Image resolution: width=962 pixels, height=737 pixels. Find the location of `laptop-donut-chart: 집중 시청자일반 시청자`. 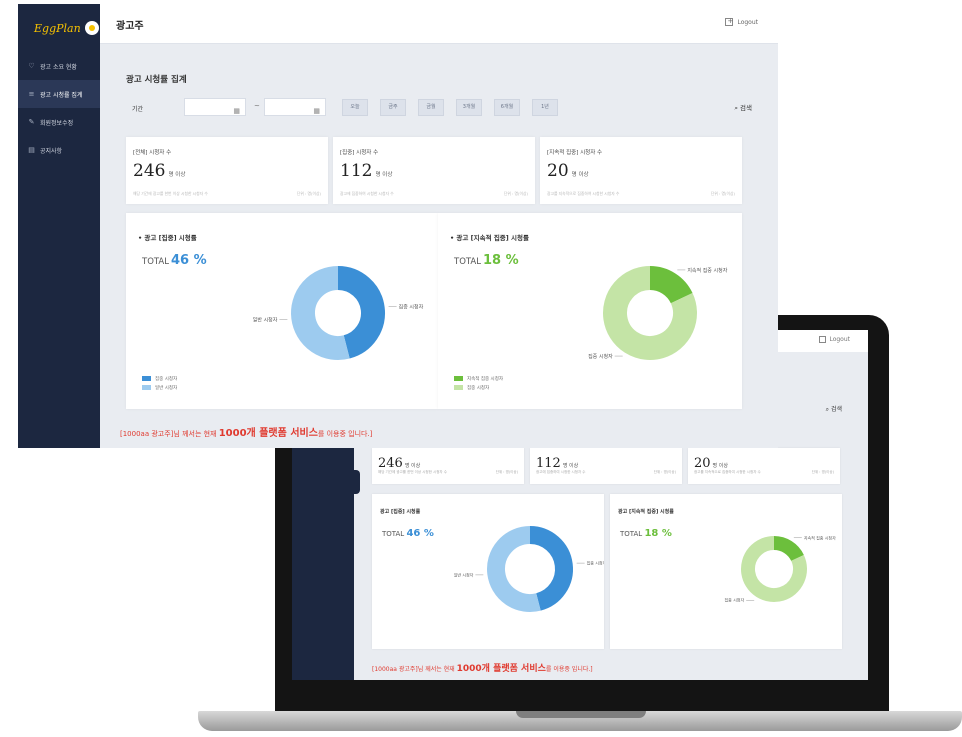

laptop-donut-chart: 집중 시청자일반 시청자 is located at coordinates (529, 569).